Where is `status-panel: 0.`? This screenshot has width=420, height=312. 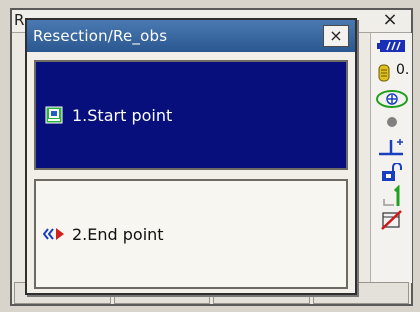 status-panel: 0. is located at coordinates (391, 158).